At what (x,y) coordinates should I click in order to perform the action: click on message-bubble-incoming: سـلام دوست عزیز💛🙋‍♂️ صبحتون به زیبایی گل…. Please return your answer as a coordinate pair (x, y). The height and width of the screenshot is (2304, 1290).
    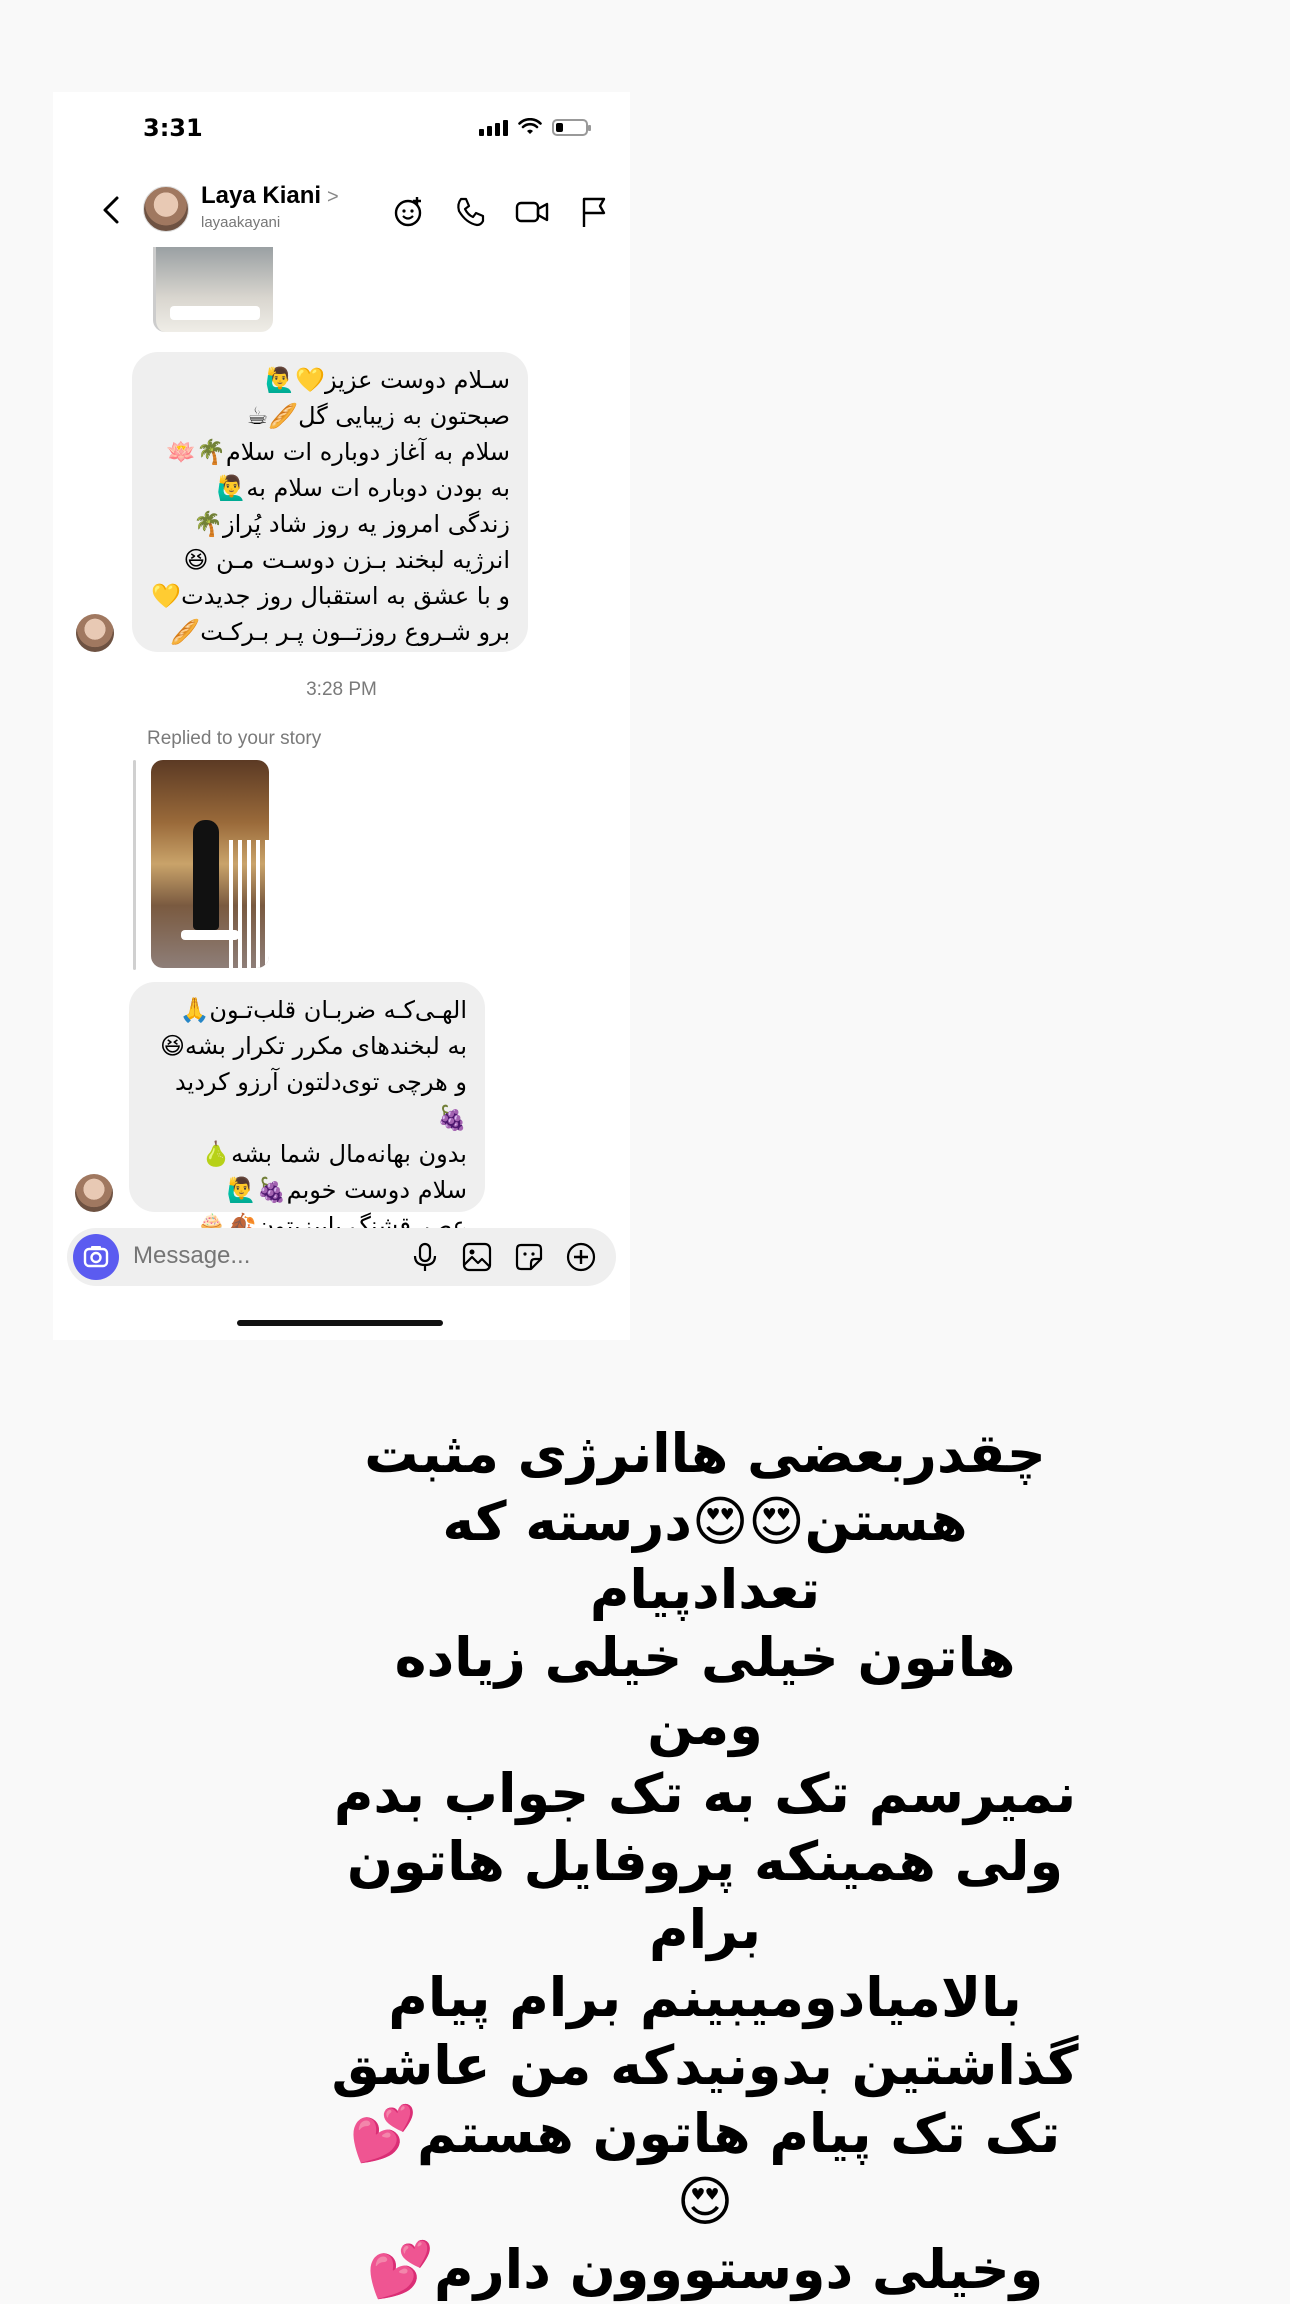
    Looking at the image, I should click on (330, 502).